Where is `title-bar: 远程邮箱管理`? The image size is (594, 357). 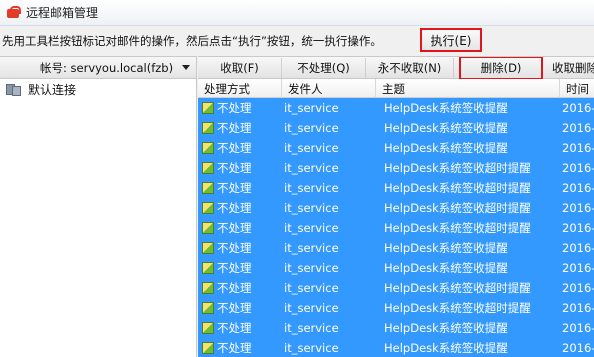 title-bar: 远程邮箱管理 is located at coordinates (297, 13).